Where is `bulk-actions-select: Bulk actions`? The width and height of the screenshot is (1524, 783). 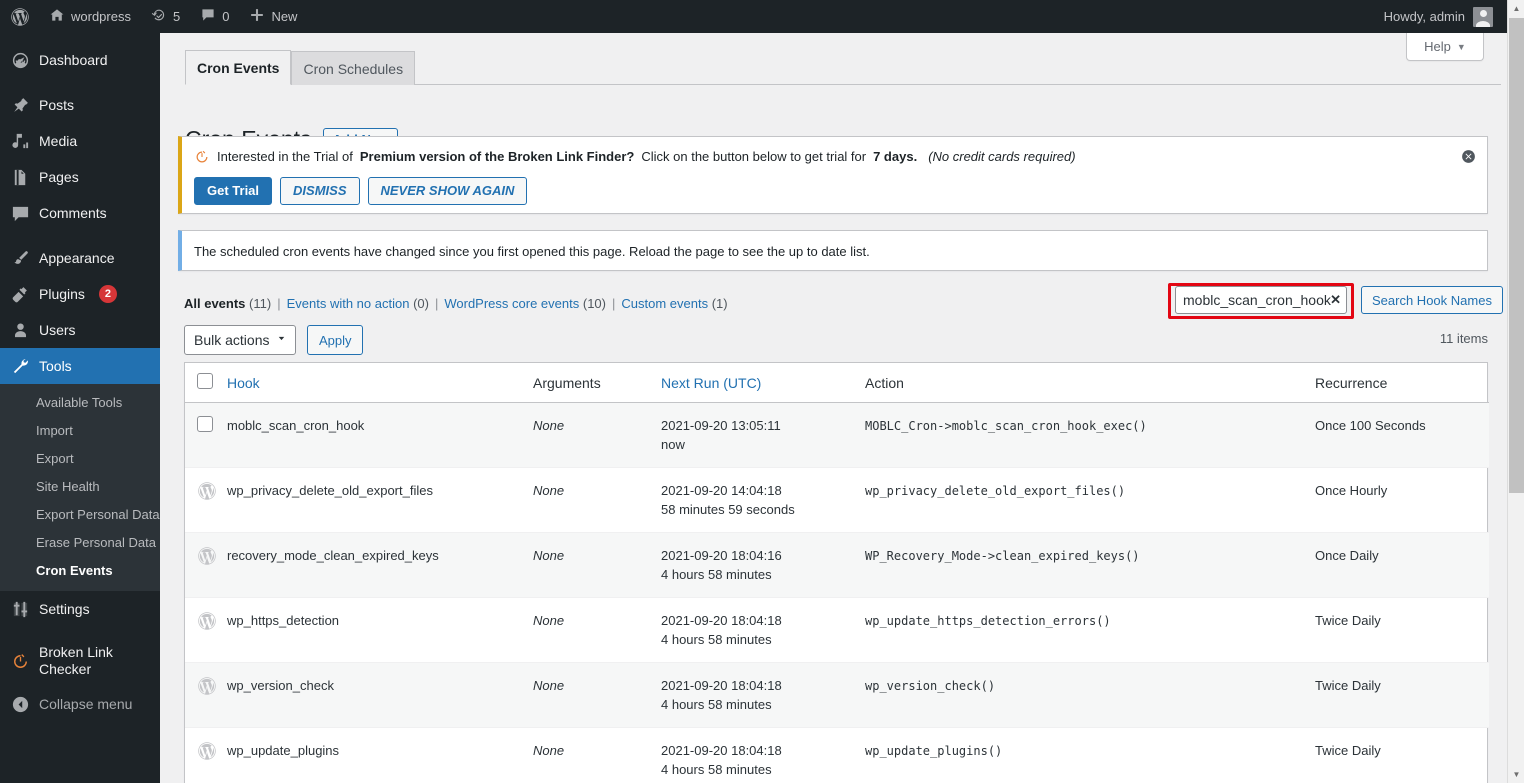 bulk-actions-select: Bulk actions is located at coordinates (240, 340).